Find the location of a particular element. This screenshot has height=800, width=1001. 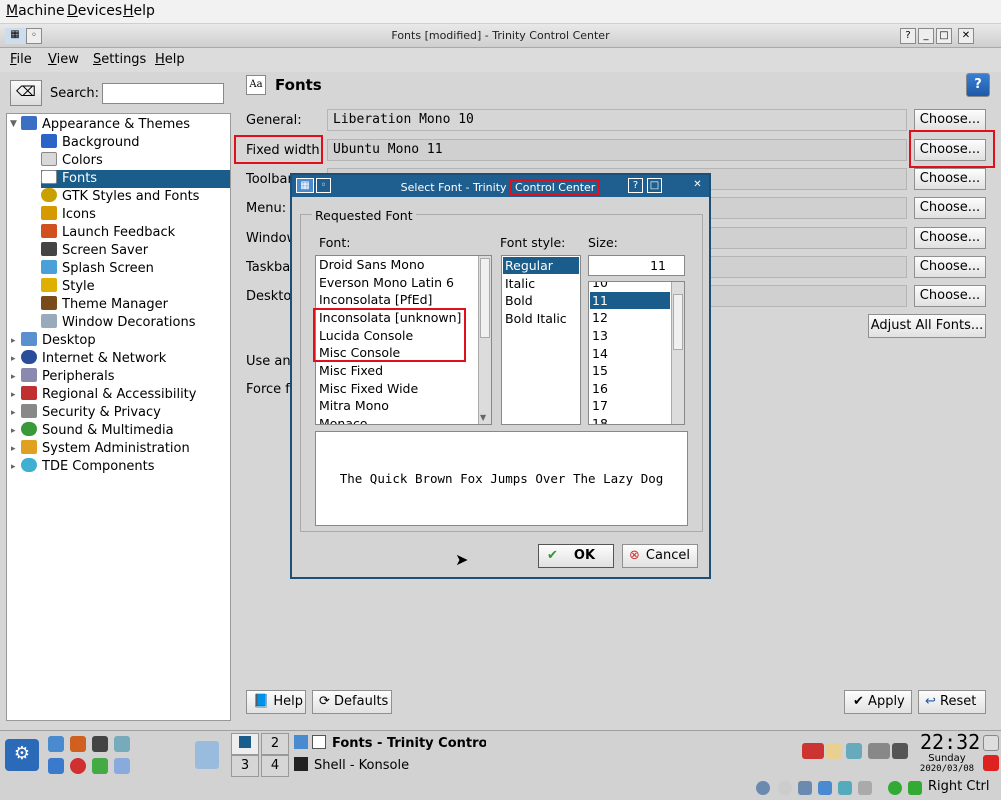

vm-menu-help: Help is located at coordinates (139, 11).